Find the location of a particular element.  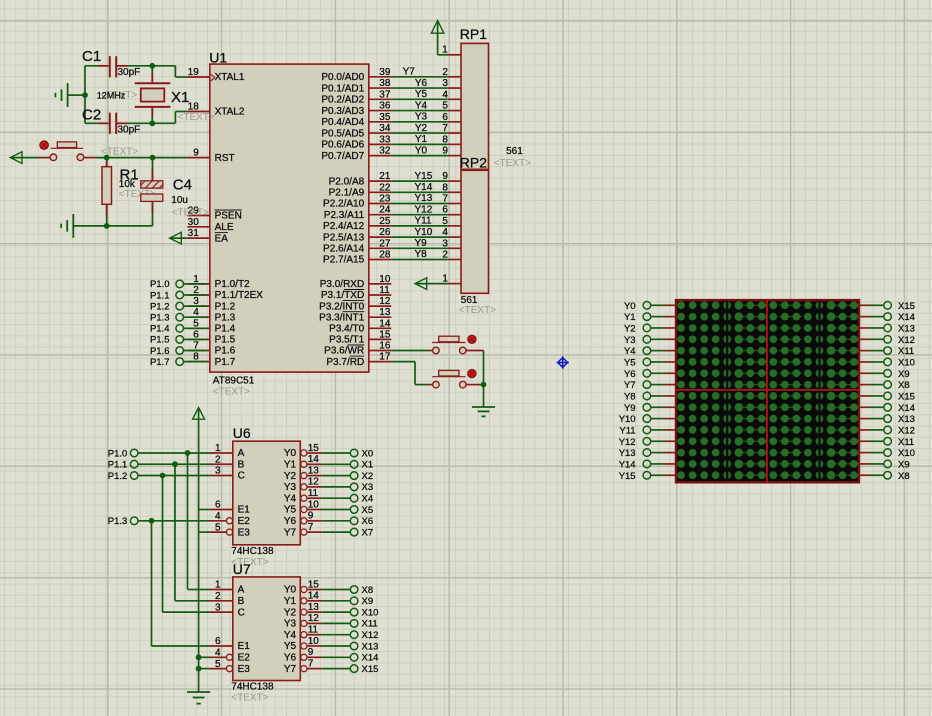

svg-text: Y9 is located at coordinates (630, 408).